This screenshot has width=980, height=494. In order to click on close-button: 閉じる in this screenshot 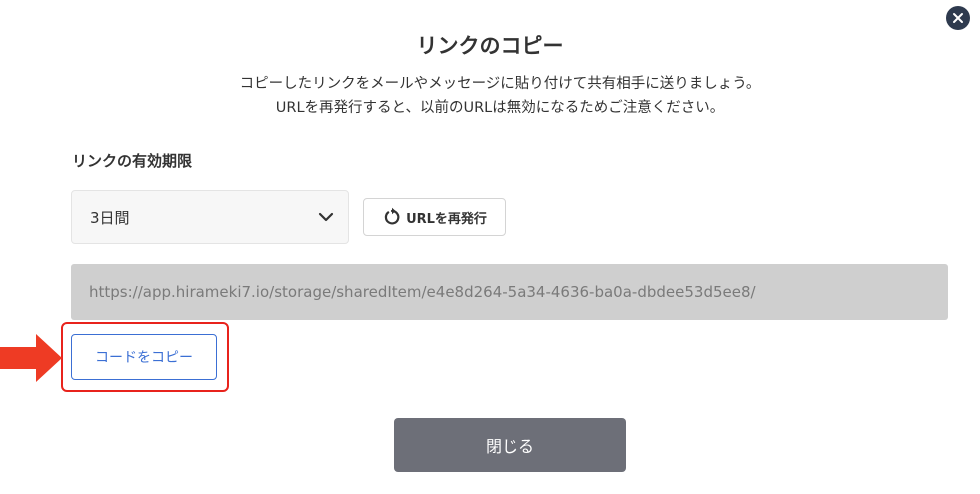, I will do `click(510, 445)`.